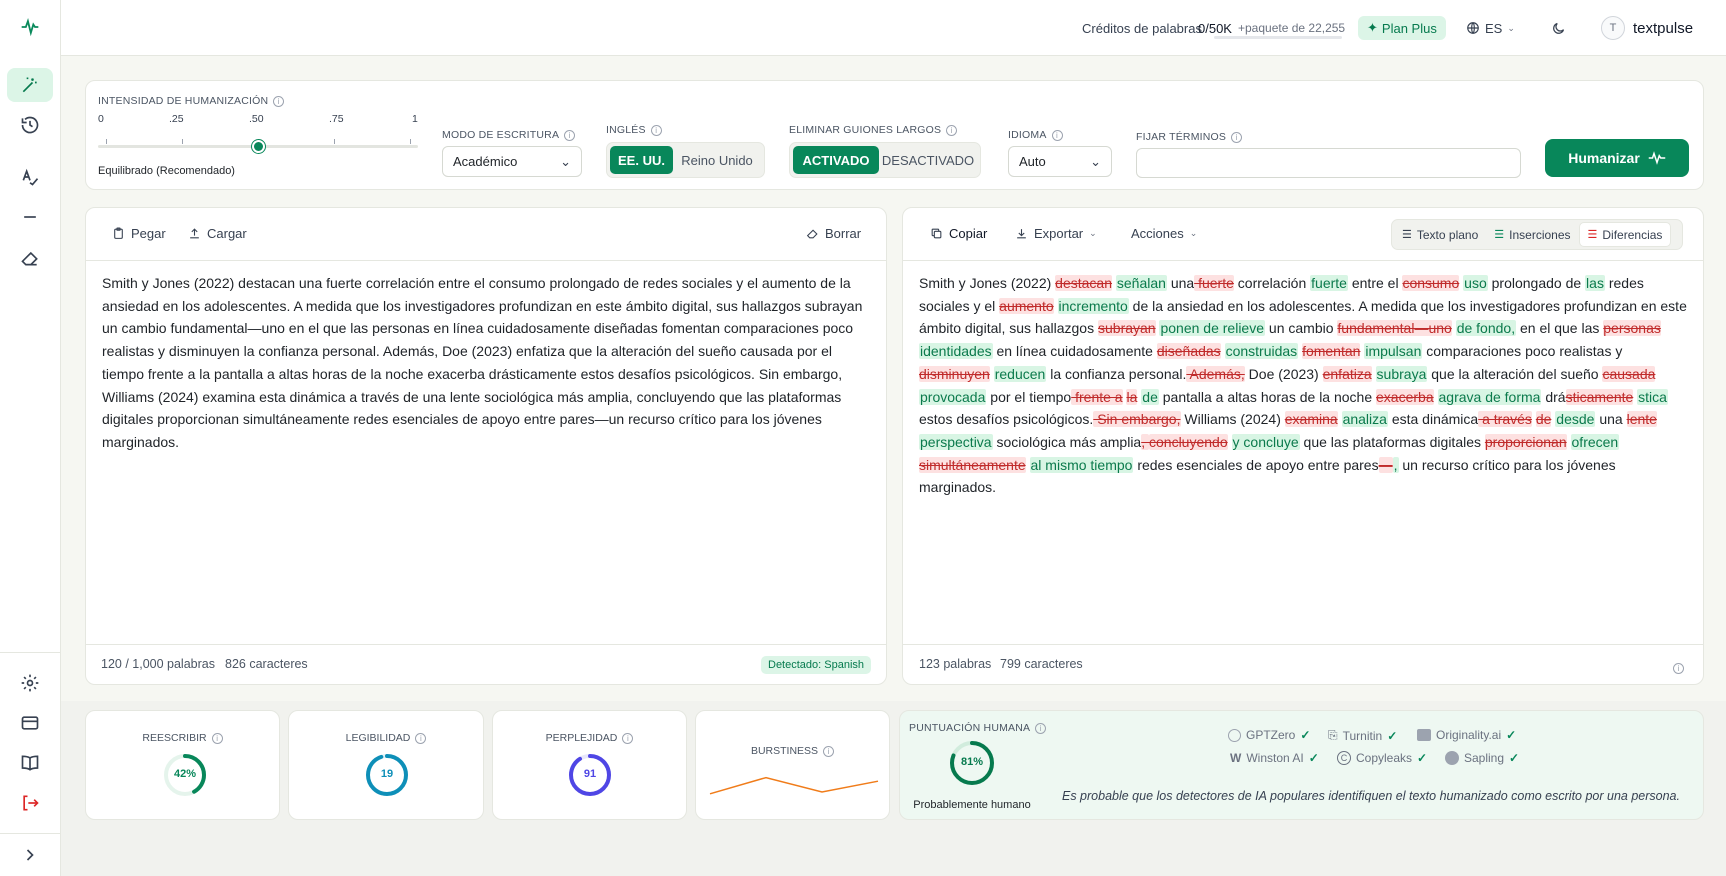 Image resolution: width=1726 pixels, height=876 pixels. Describe the element at coordinates (589, 738) in the screenshot. I see `perplexity-title: PERPLEJIDAD i` at that location.